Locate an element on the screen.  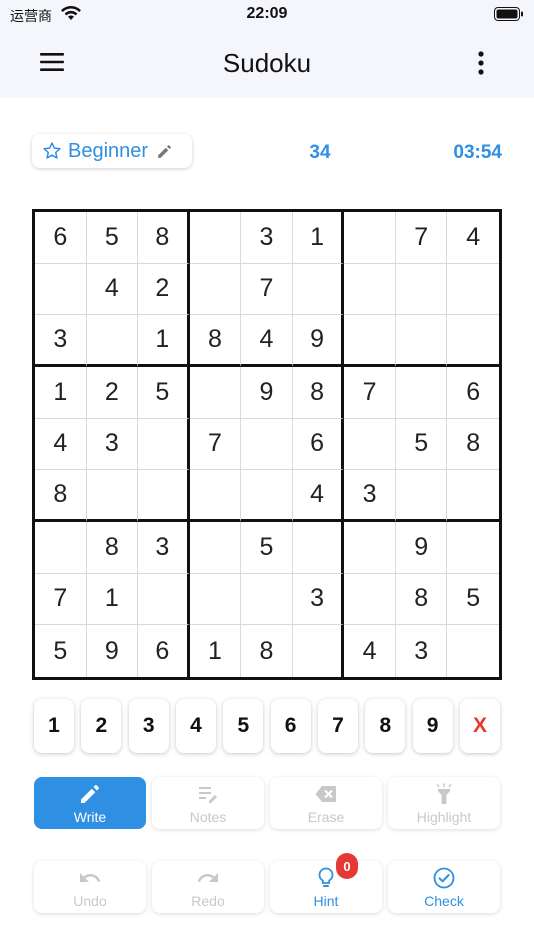
check-button: Check is located at coordinates (444, 887).